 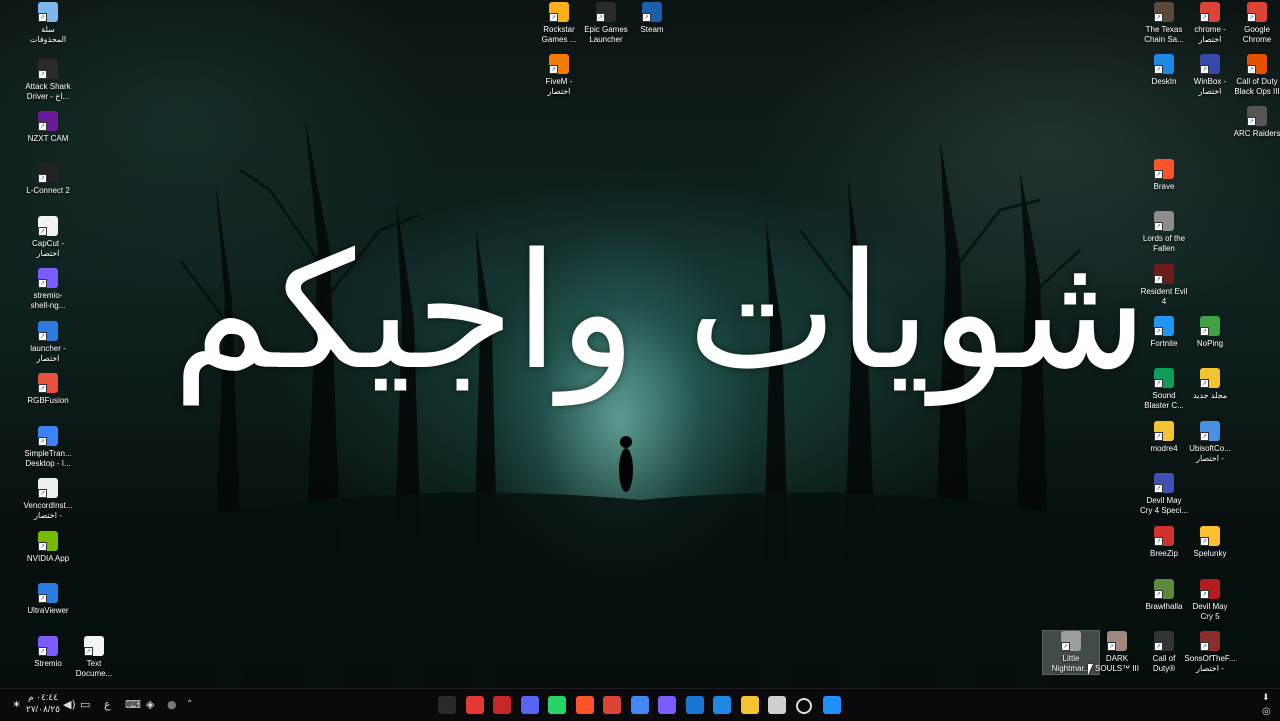 I want to click on desktop-icon: ↗ NVIDIA App, so click(x=48, y=547).